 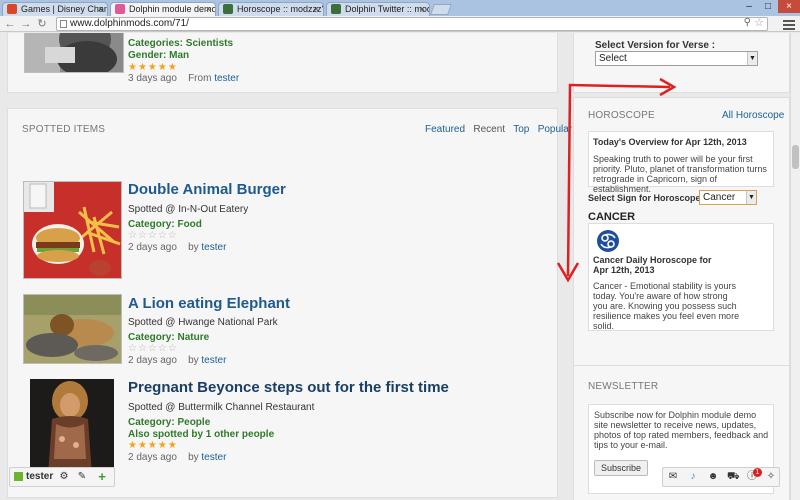 I want to click on twitter-bird-icon: ♪, so click(x=693, y=477).